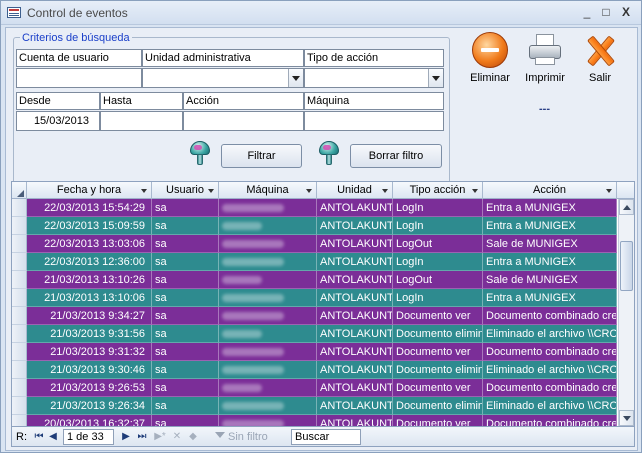 Image resolution: width=642 pixels, height=453 pixels. Describe the element at coordinates (374, 121) in the screenshot. I see `machine-field` at that location.